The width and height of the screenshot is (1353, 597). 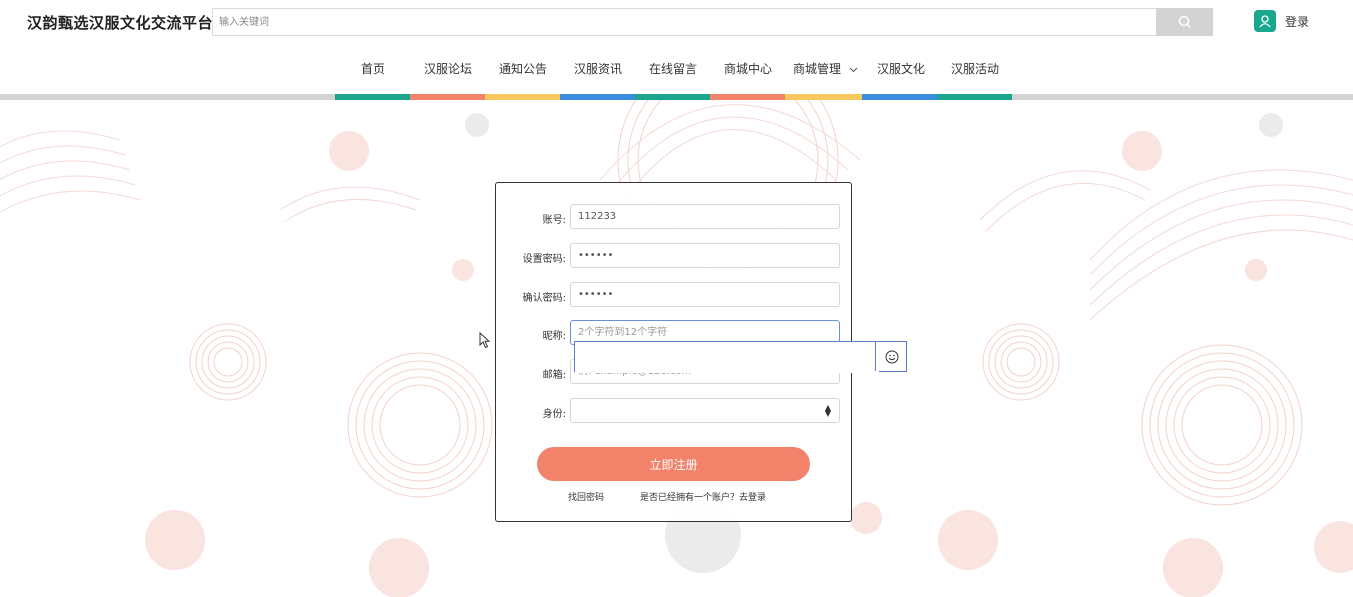 What do you see at coordinates (705, 410) in the screenshot?
I see `role-select: ▲ ▼` at bounding box center [705, 410].